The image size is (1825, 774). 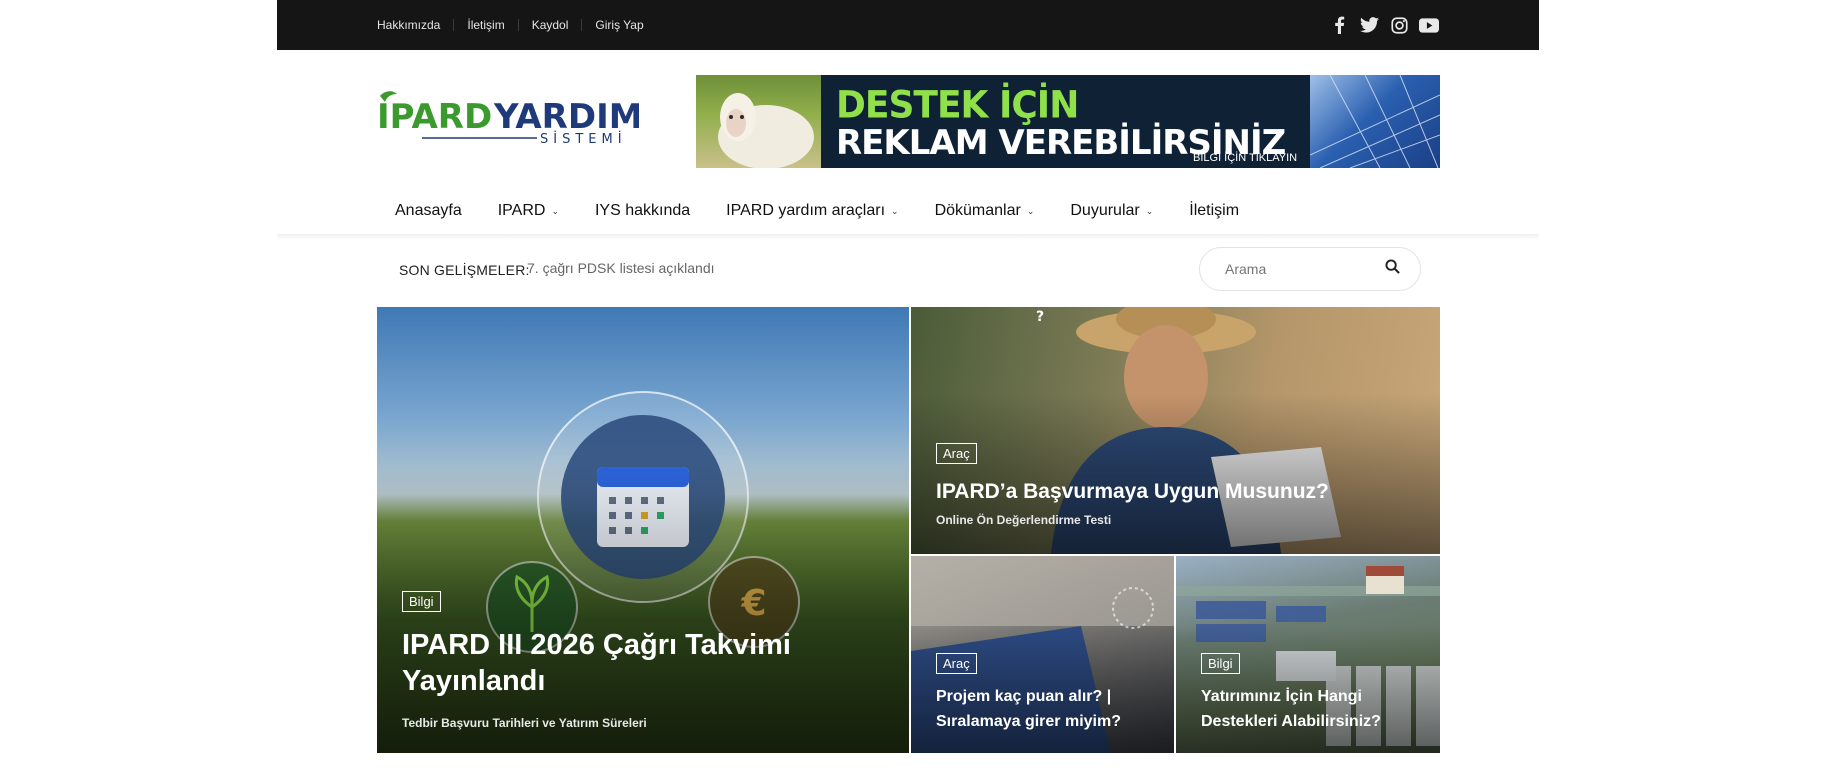 What do you see at coordinates (583, 139) in the screenshot?
I see `logo-text-sistemi: SİSTEMİ` at bounding box center [583, 139].